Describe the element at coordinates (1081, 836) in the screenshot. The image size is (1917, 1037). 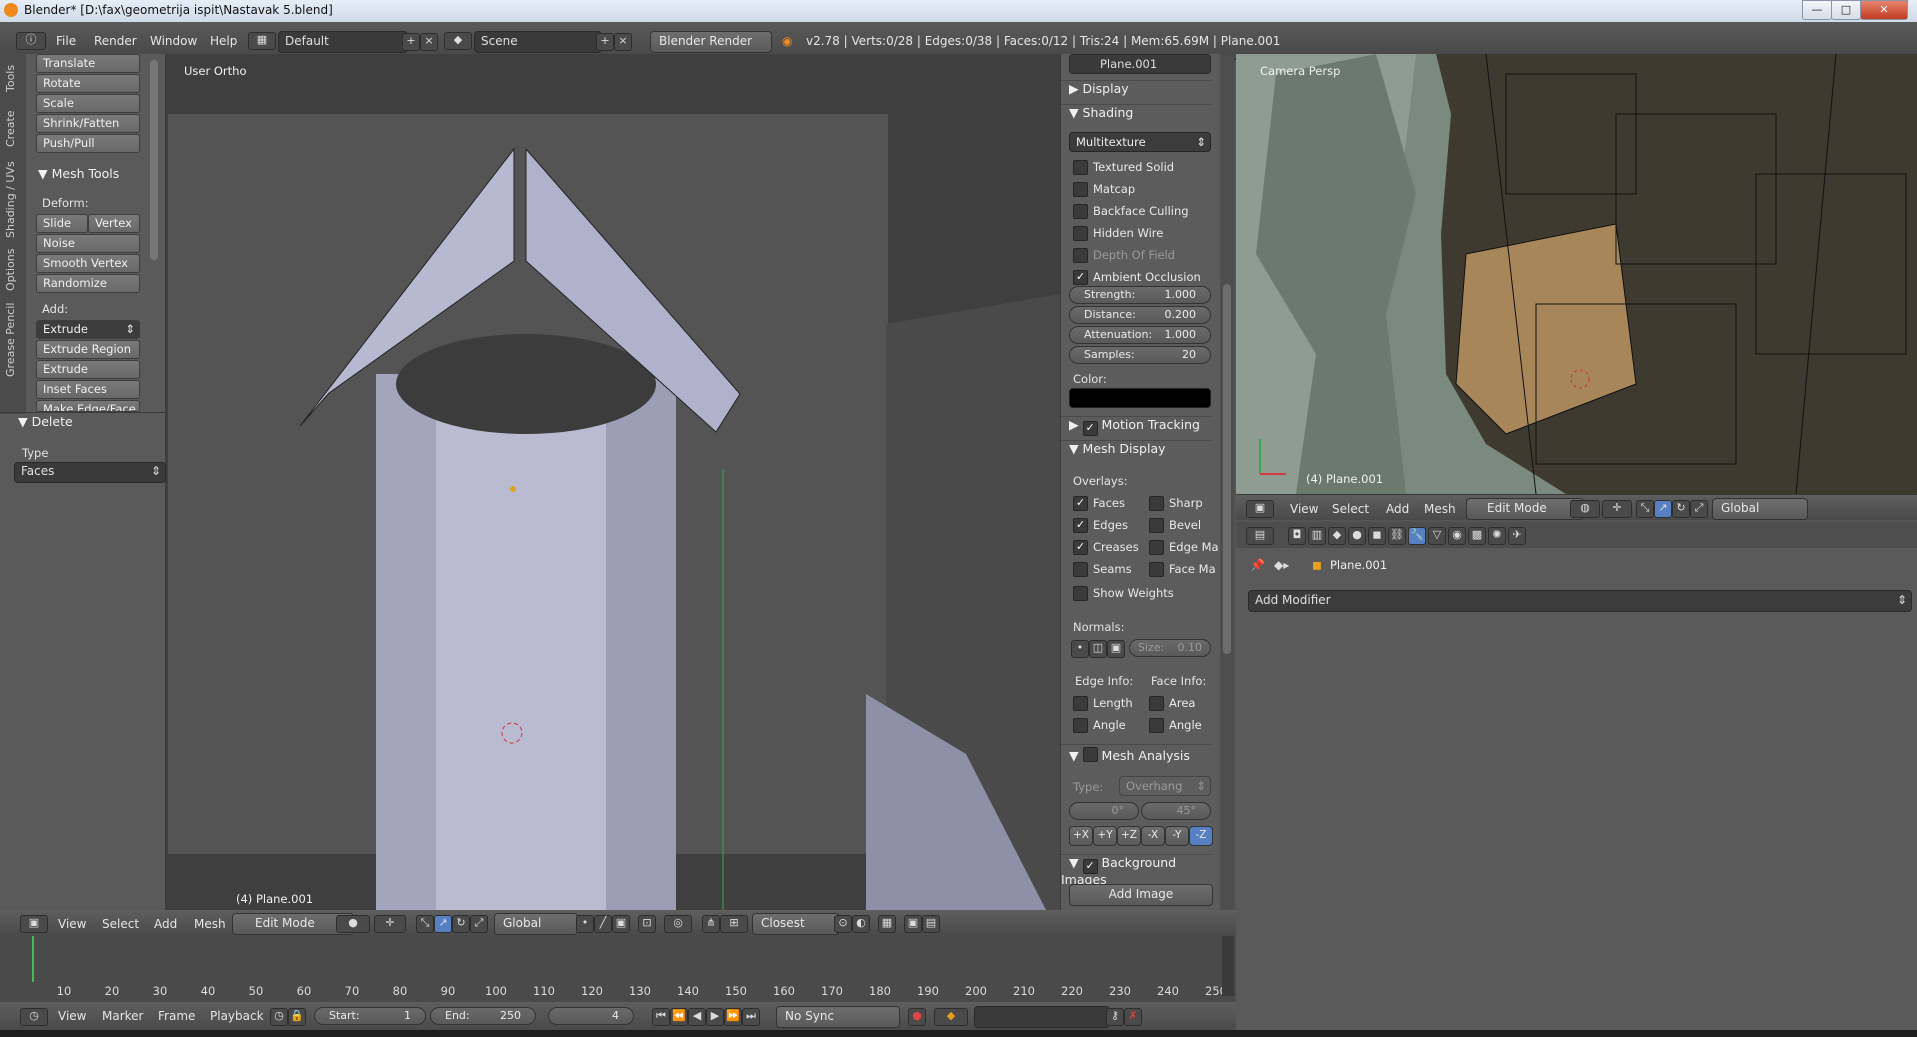
I see `axis-button: +X` at that location.